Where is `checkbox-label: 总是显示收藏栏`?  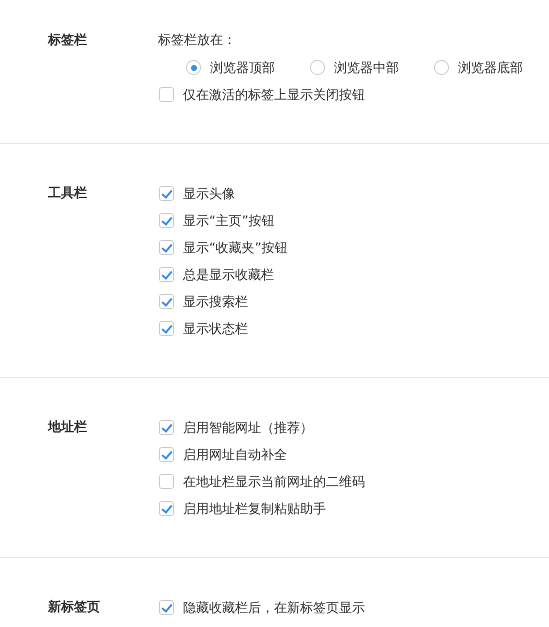 checkbox-label: 总是显示收藏栏 is located at coordinates (228, 275).